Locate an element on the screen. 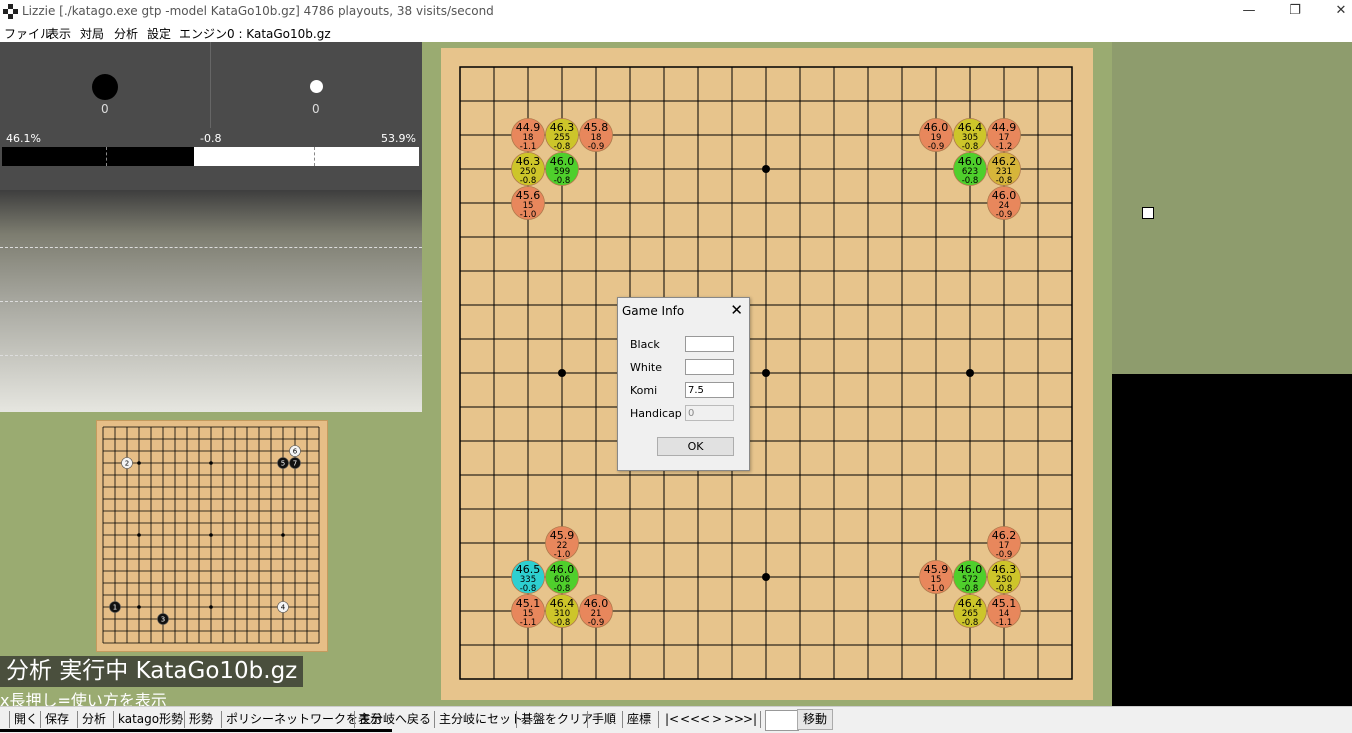 The image size is (1352, 733). dialog-title: Game Info is located at coordinates (653, 311).